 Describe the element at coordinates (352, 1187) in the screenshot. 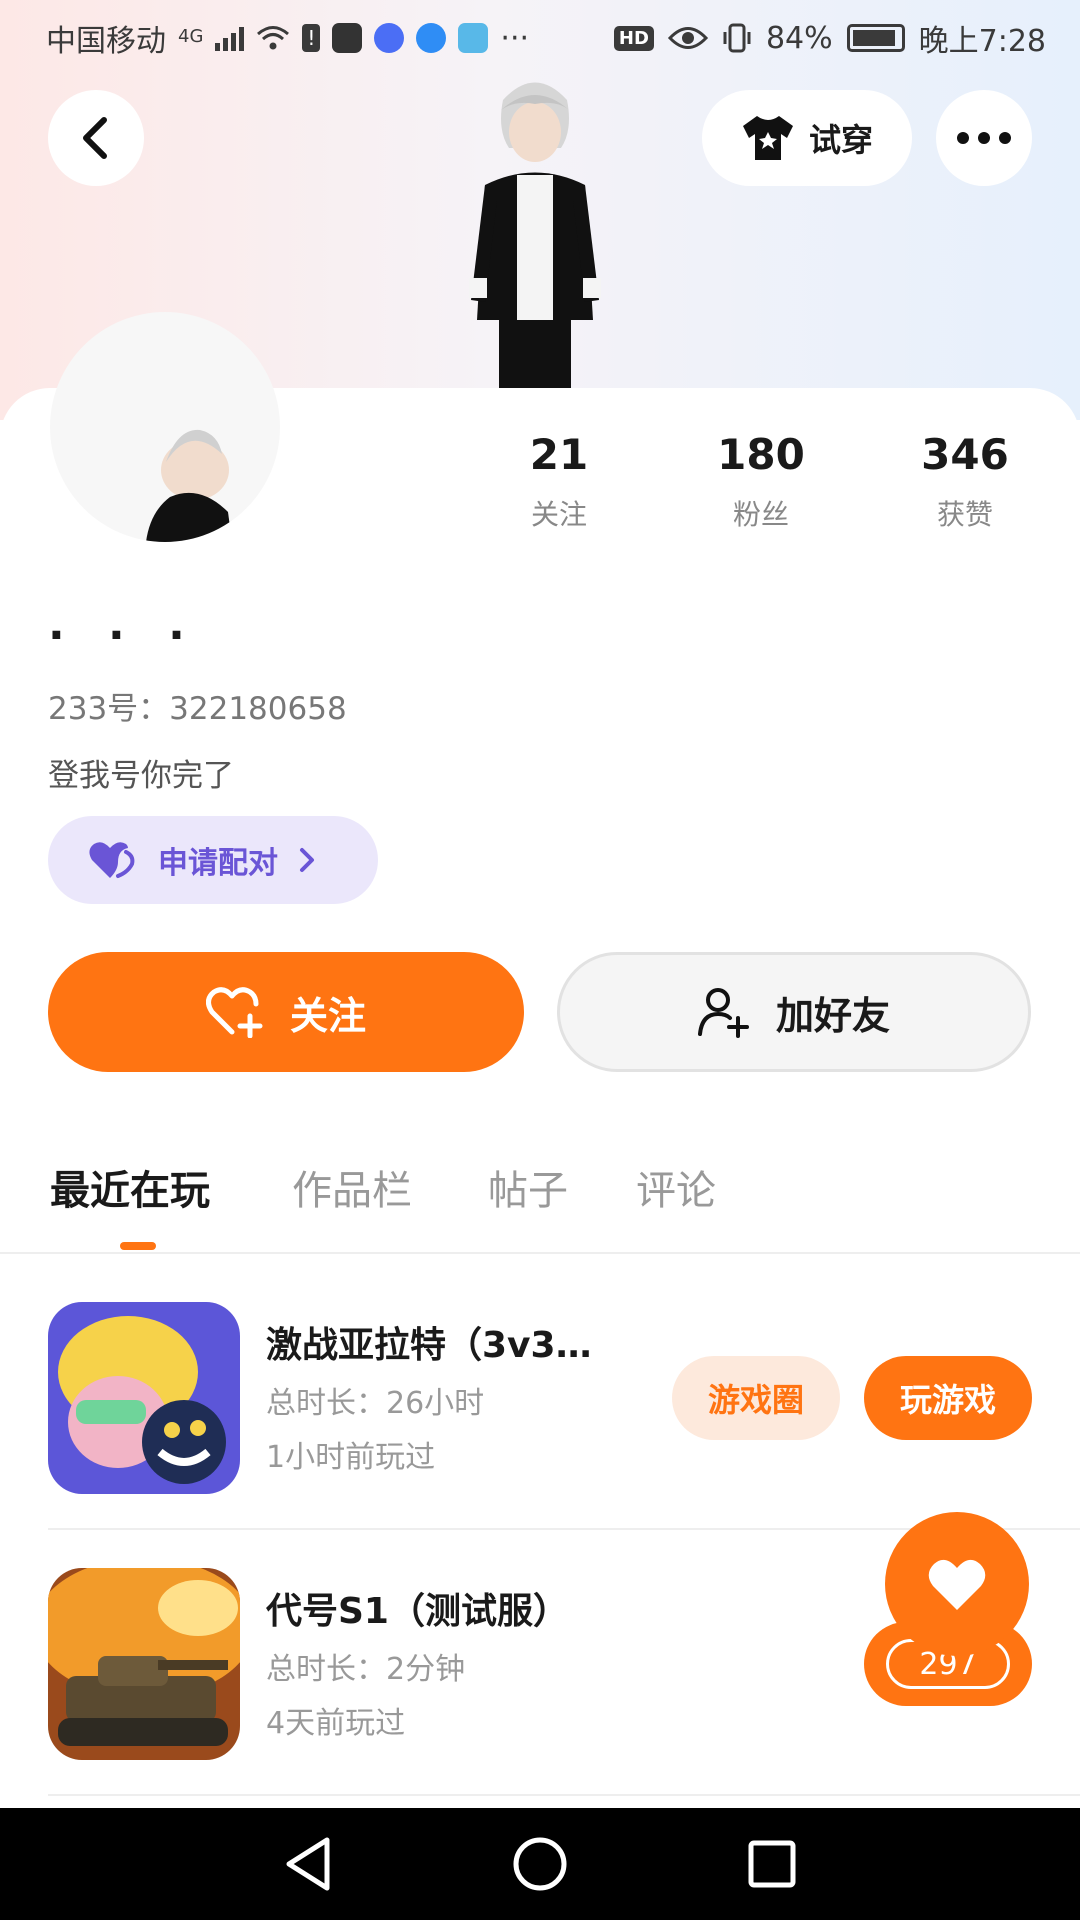

I see `tab-works: 作品栏` at that location.